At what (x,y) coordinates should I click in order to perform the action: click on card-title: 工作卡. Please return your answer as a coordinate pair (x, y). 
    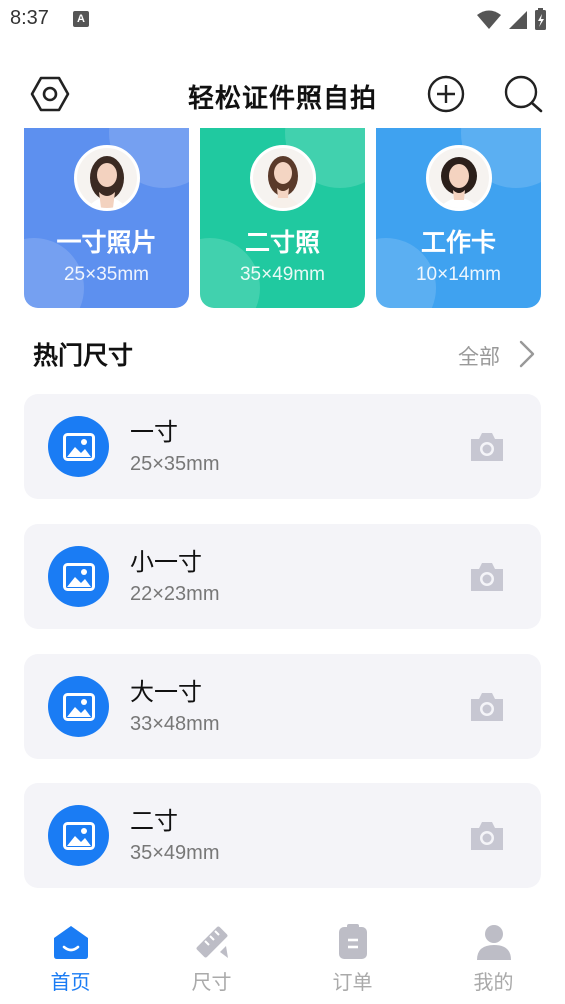
    Looking at the image, I should click on (458, 242).